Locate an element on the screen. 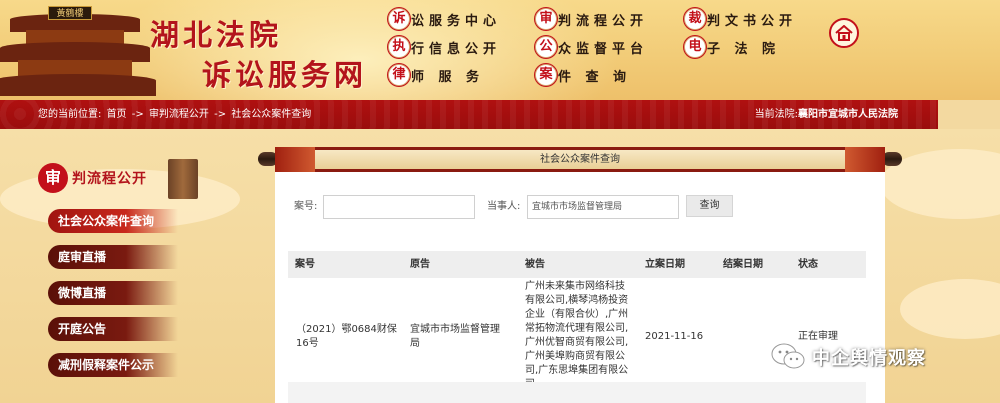 The height and width of the screenshot is (403, 1000). home-icon is located at coordinates (844, 33).